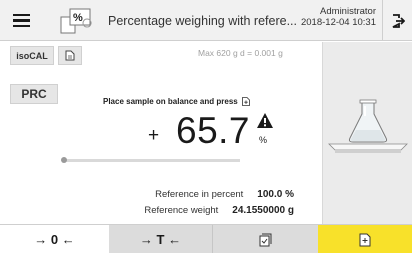 Image resolution: width=412 pixels, height=253 pixels. I want to click on user-info: Administrator 2018-12-04 10:31, so click(338, 17).